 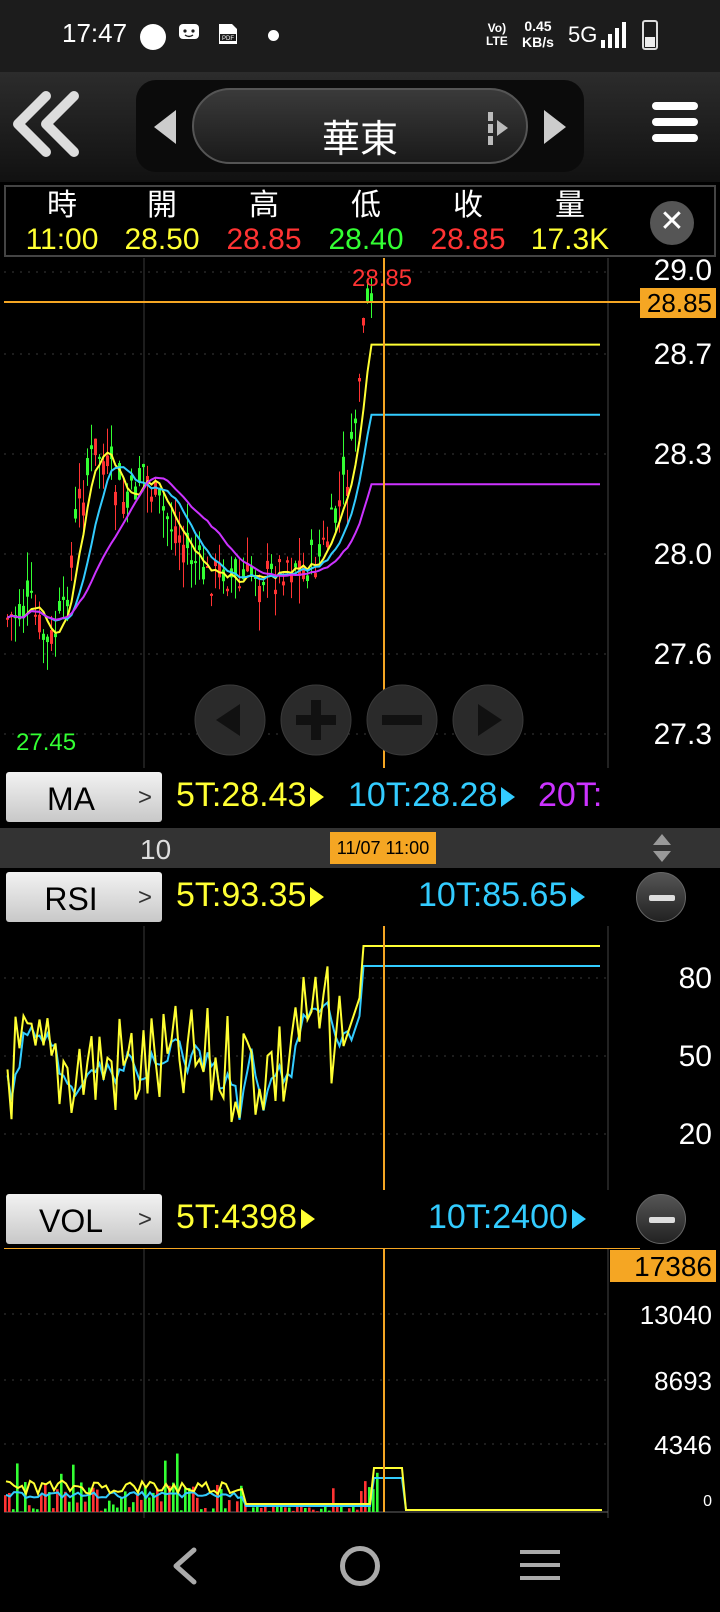 I want to click on ohlc-time: 時 11:00, so click(x=62, y=223).